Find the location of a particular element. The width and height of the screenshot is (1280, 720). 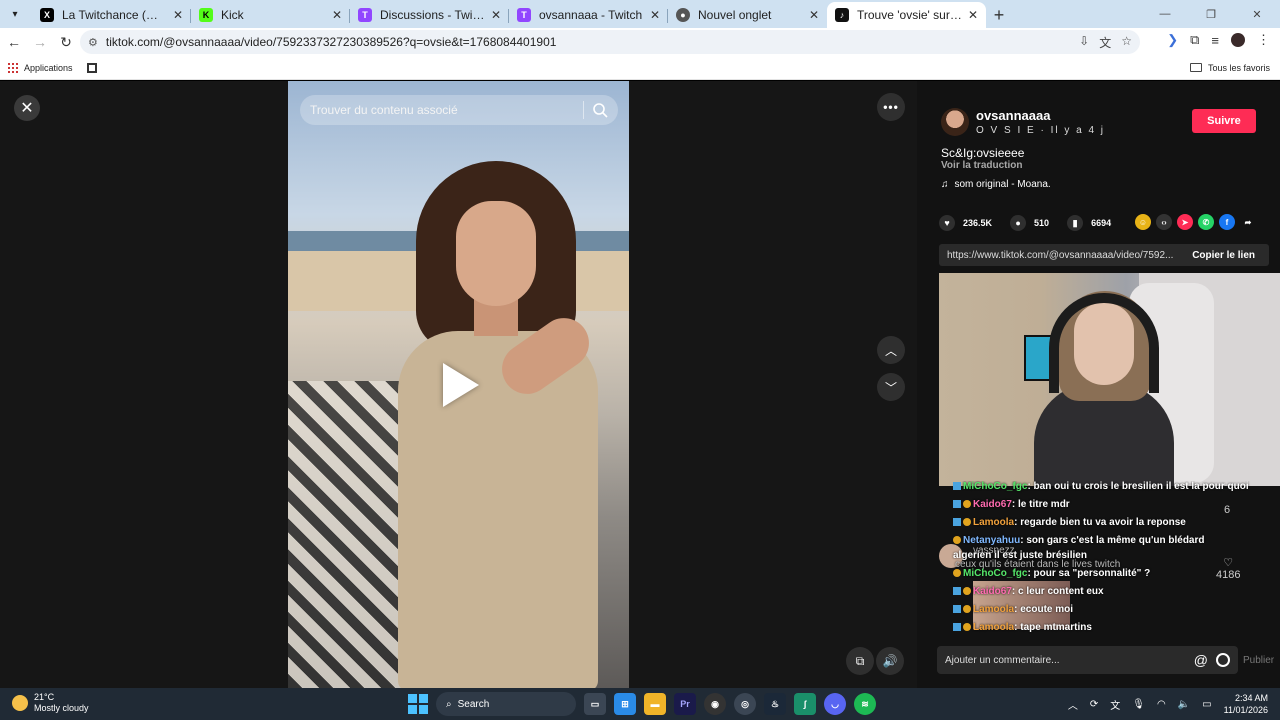

volume-icon: 🔈 is located at coordinates (1184, 704).